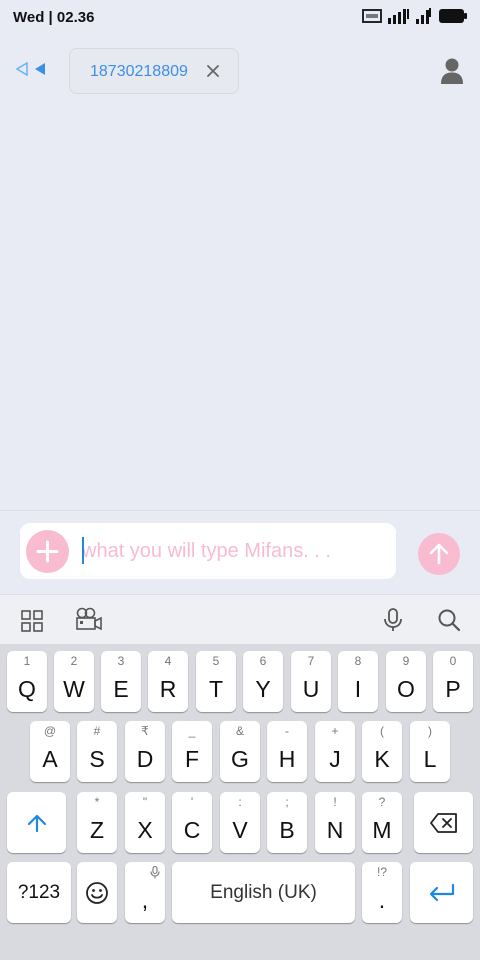 Image resolution: width=480 pixels, height=960 pixels. I want to click on key-label: J, so click(335, 759).